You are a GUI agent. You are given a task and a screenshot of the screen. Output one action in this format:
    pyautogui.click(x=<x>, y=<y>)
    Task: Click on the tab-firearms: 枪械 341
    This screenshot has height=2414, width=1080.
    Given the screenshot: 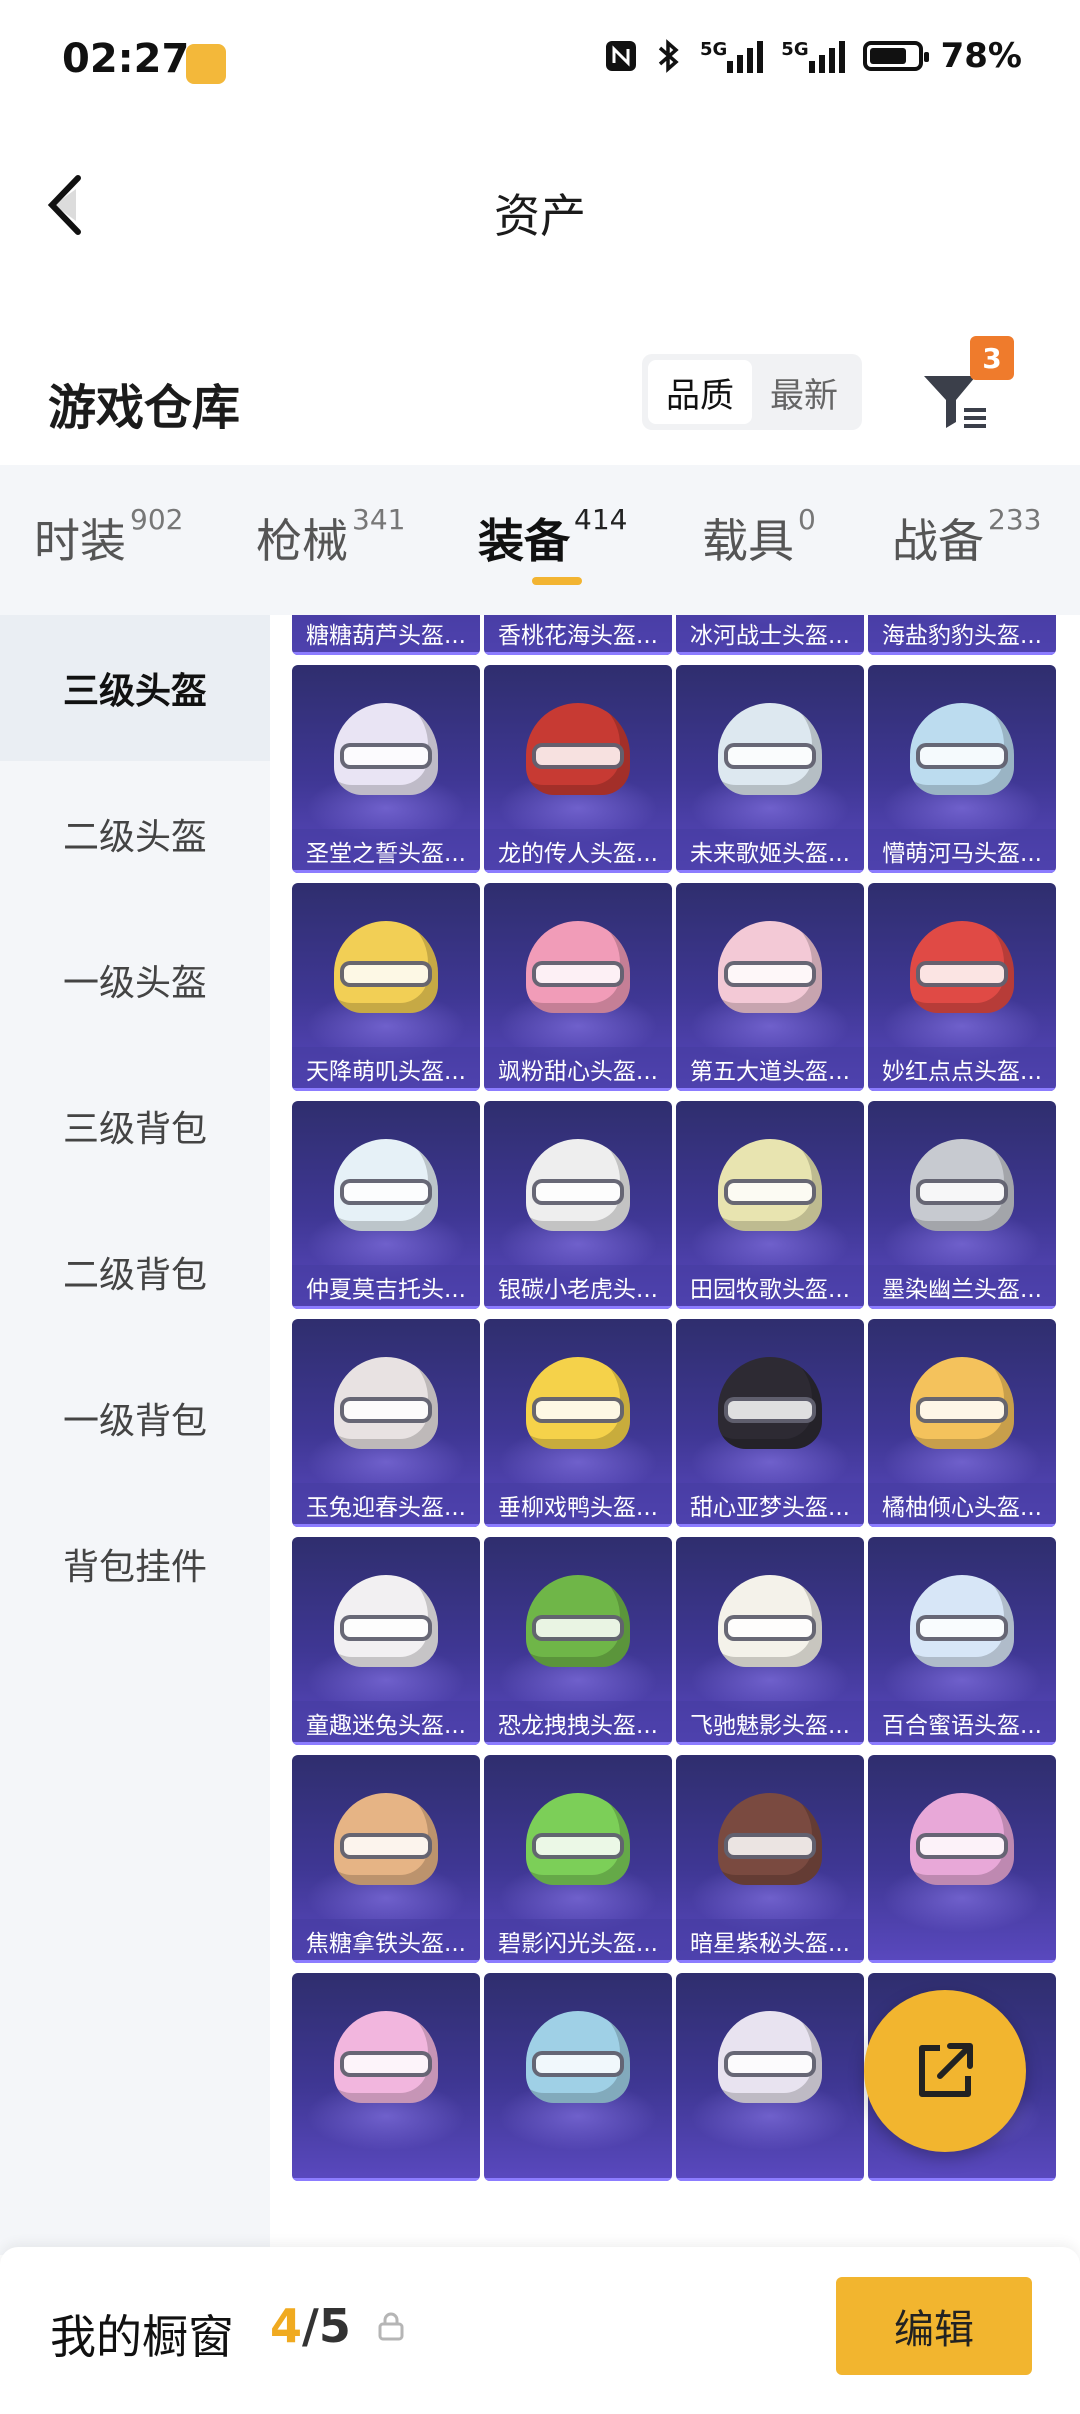 What is the action you would take?
    pyautogui.click(x=330, y=537)
    